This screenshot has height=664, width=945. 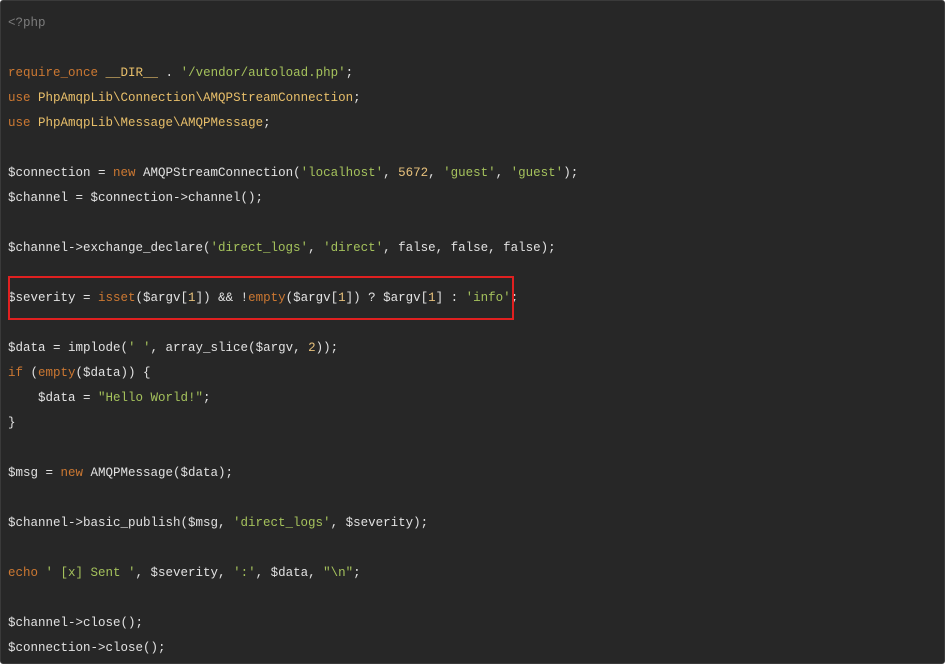 I want to click on code-text: $msg =, so click(x=34, y=473).